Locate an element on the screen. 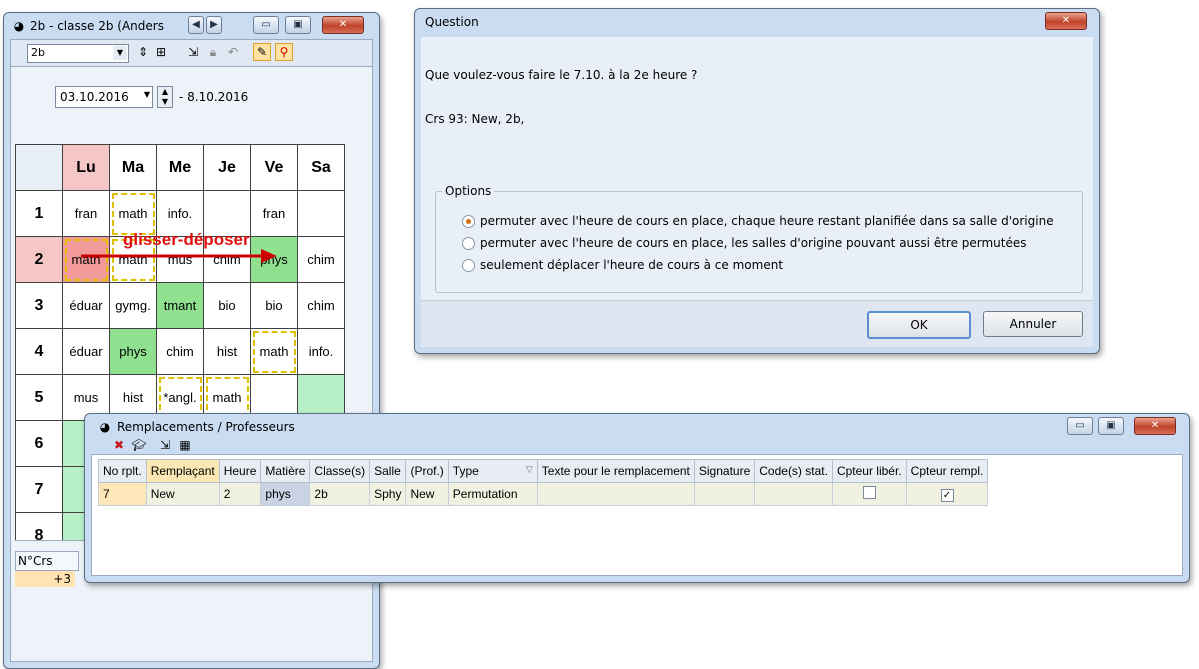 The height and width of the screenshot is (669, 1199). cell-matiere: phys is located at coordinates (285, 494).